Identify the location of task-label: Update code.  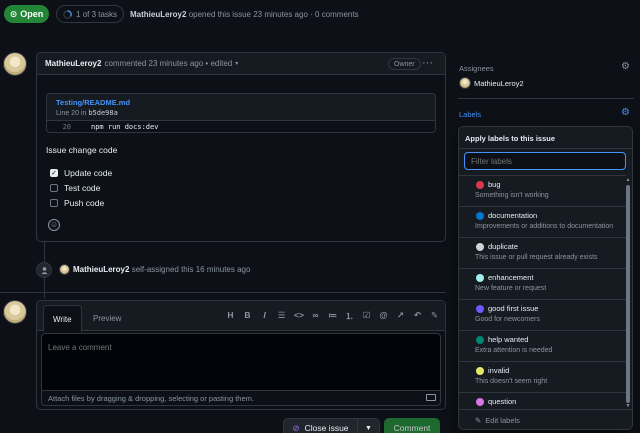
(88, 173).